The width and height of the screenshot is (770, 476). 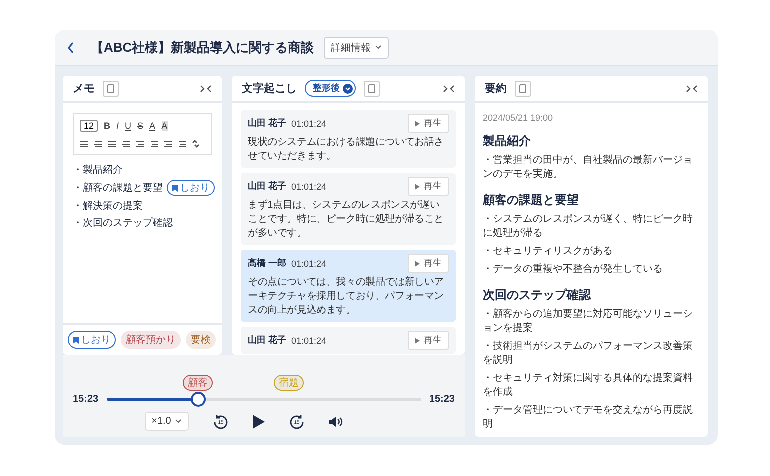 What do you see at coordinates (537, 295) in the screenshot?
I see `section-heading: 次回のステップ確認` at bounding box center [537, 295].